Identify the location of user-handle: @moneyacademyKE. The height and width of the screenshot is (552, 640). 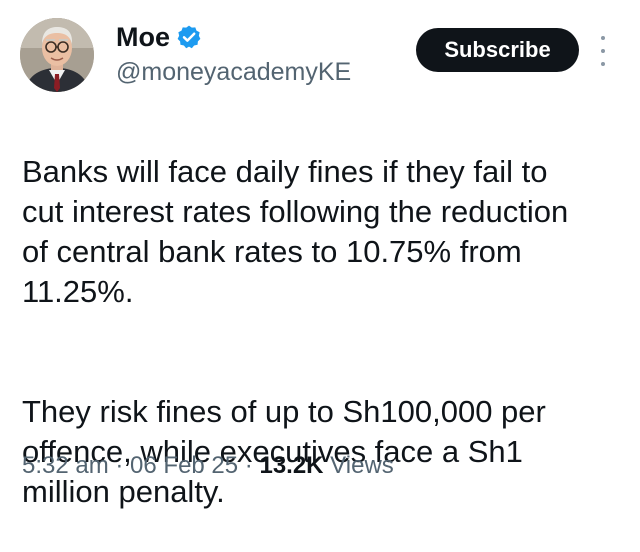
(233, 72).